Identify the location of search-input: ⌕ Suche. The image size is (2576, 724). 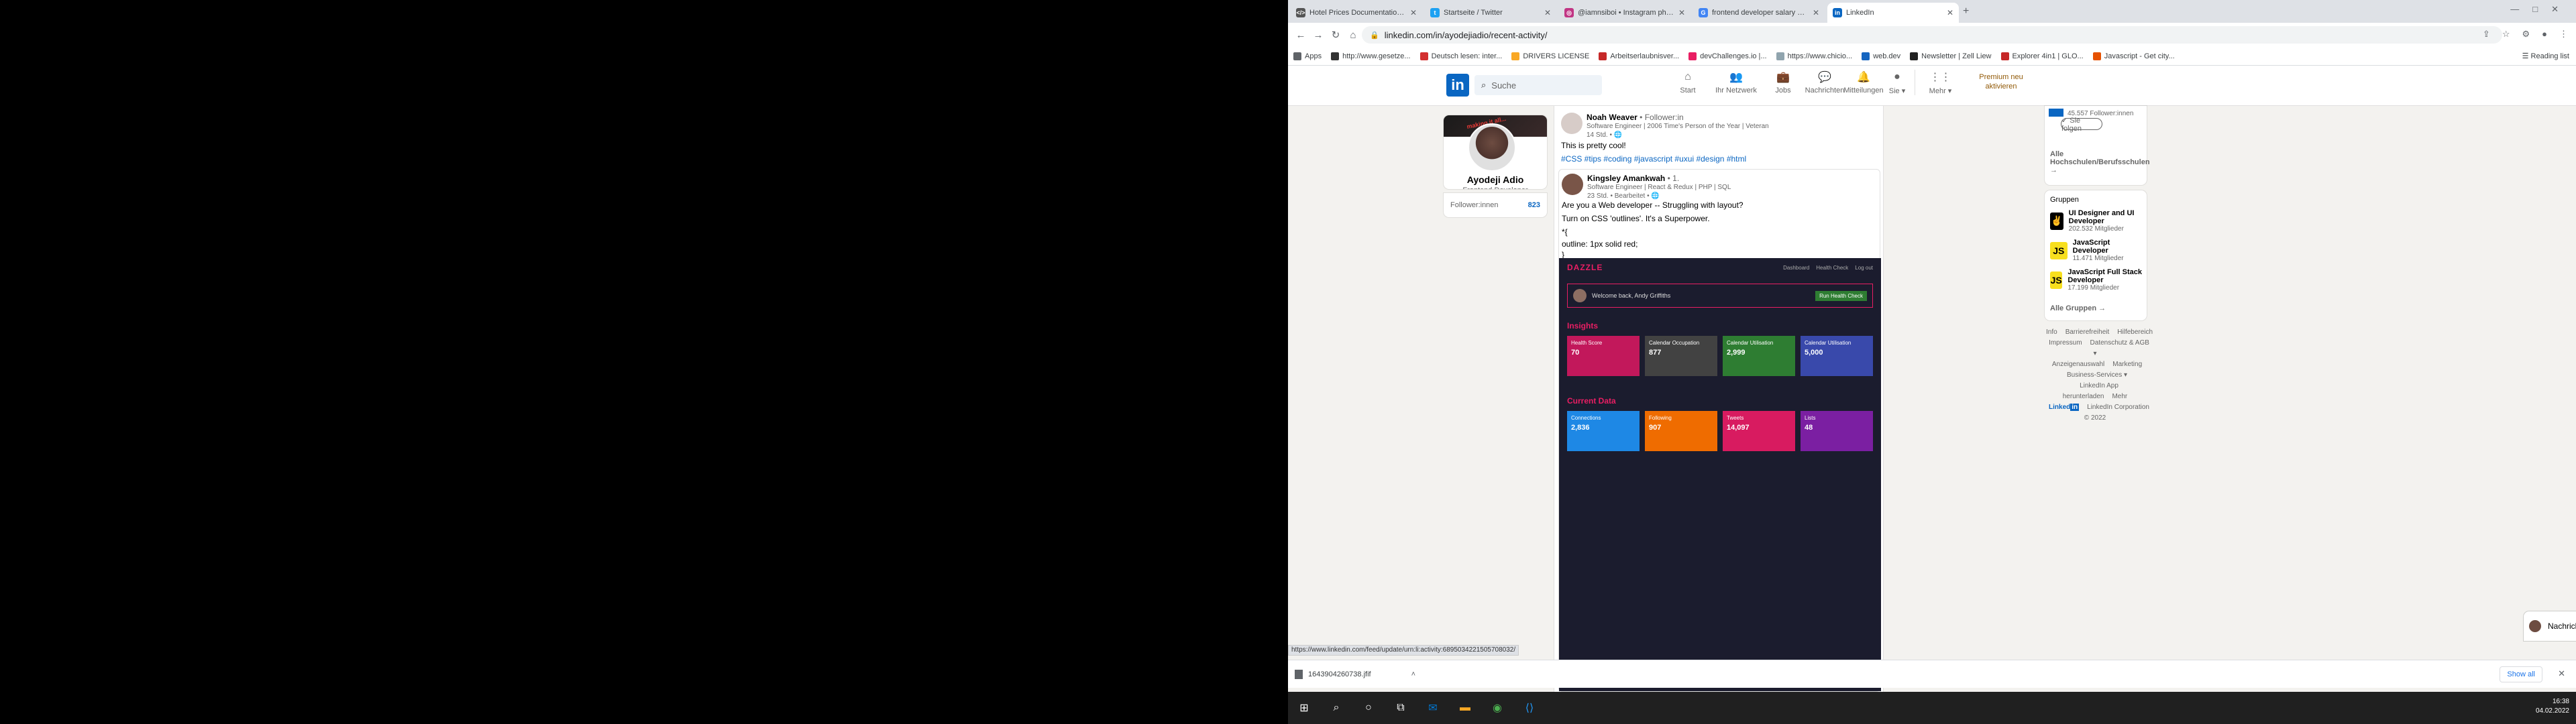
(1538, 85).